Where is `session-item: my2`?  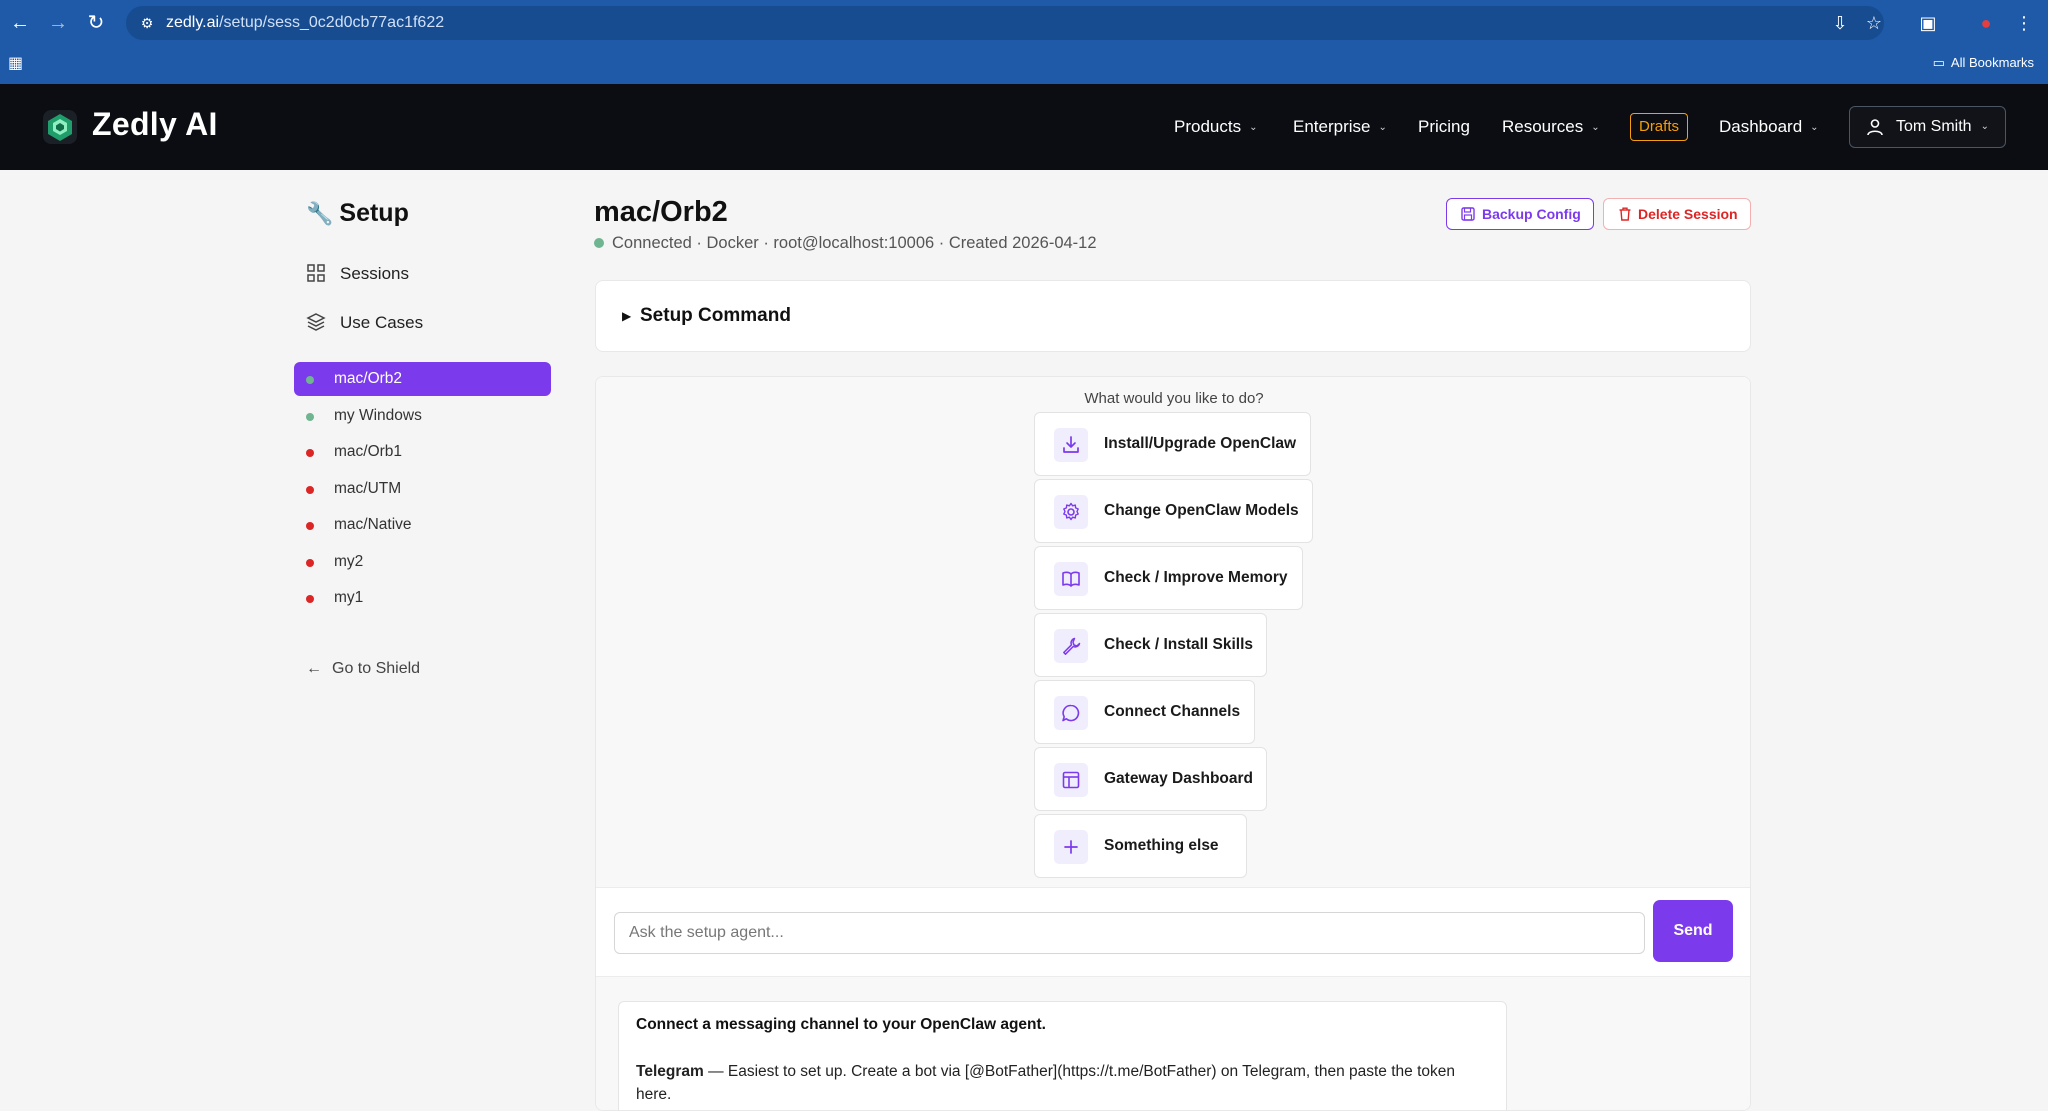
session-item: my2 is located at coordinates (422, 562).